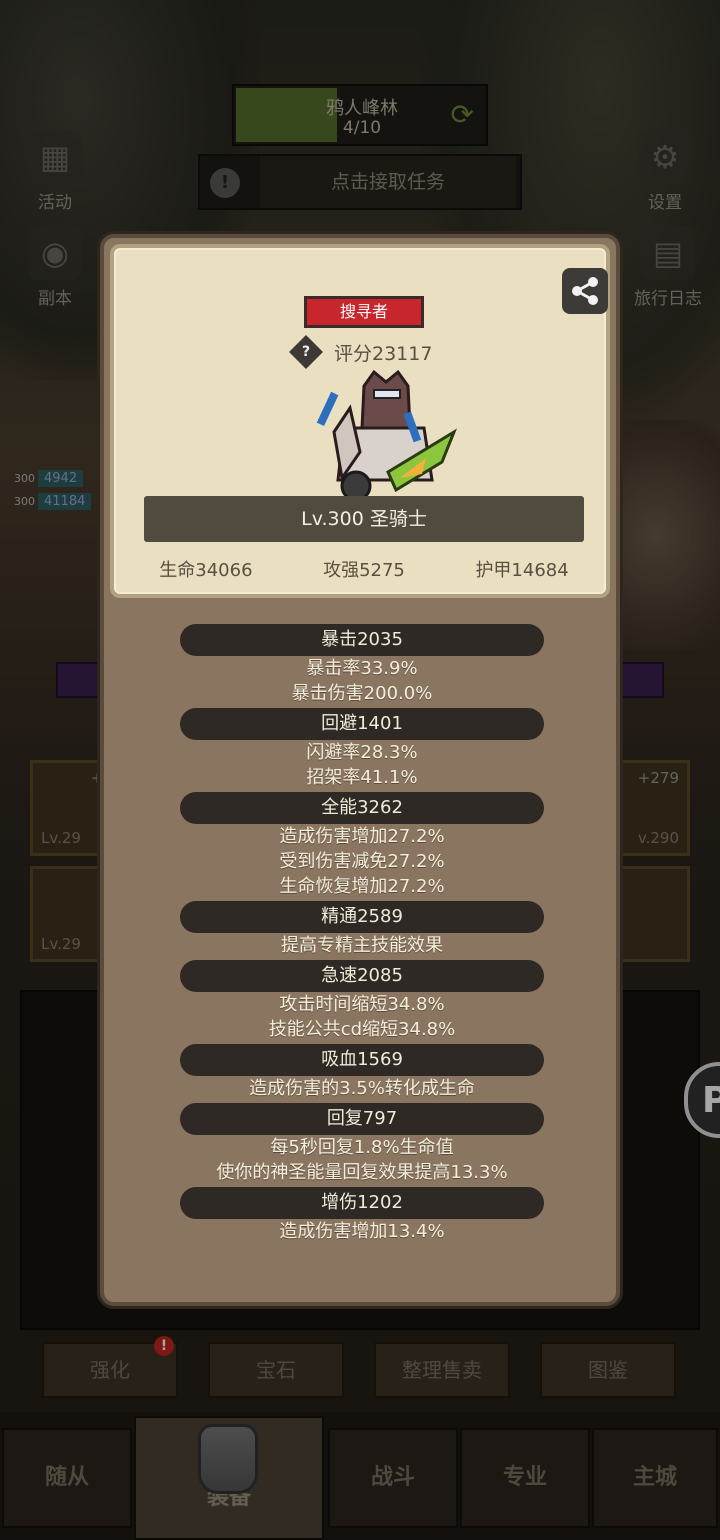  I want to click on score-row: ? 评分23117, so click(361, 352).